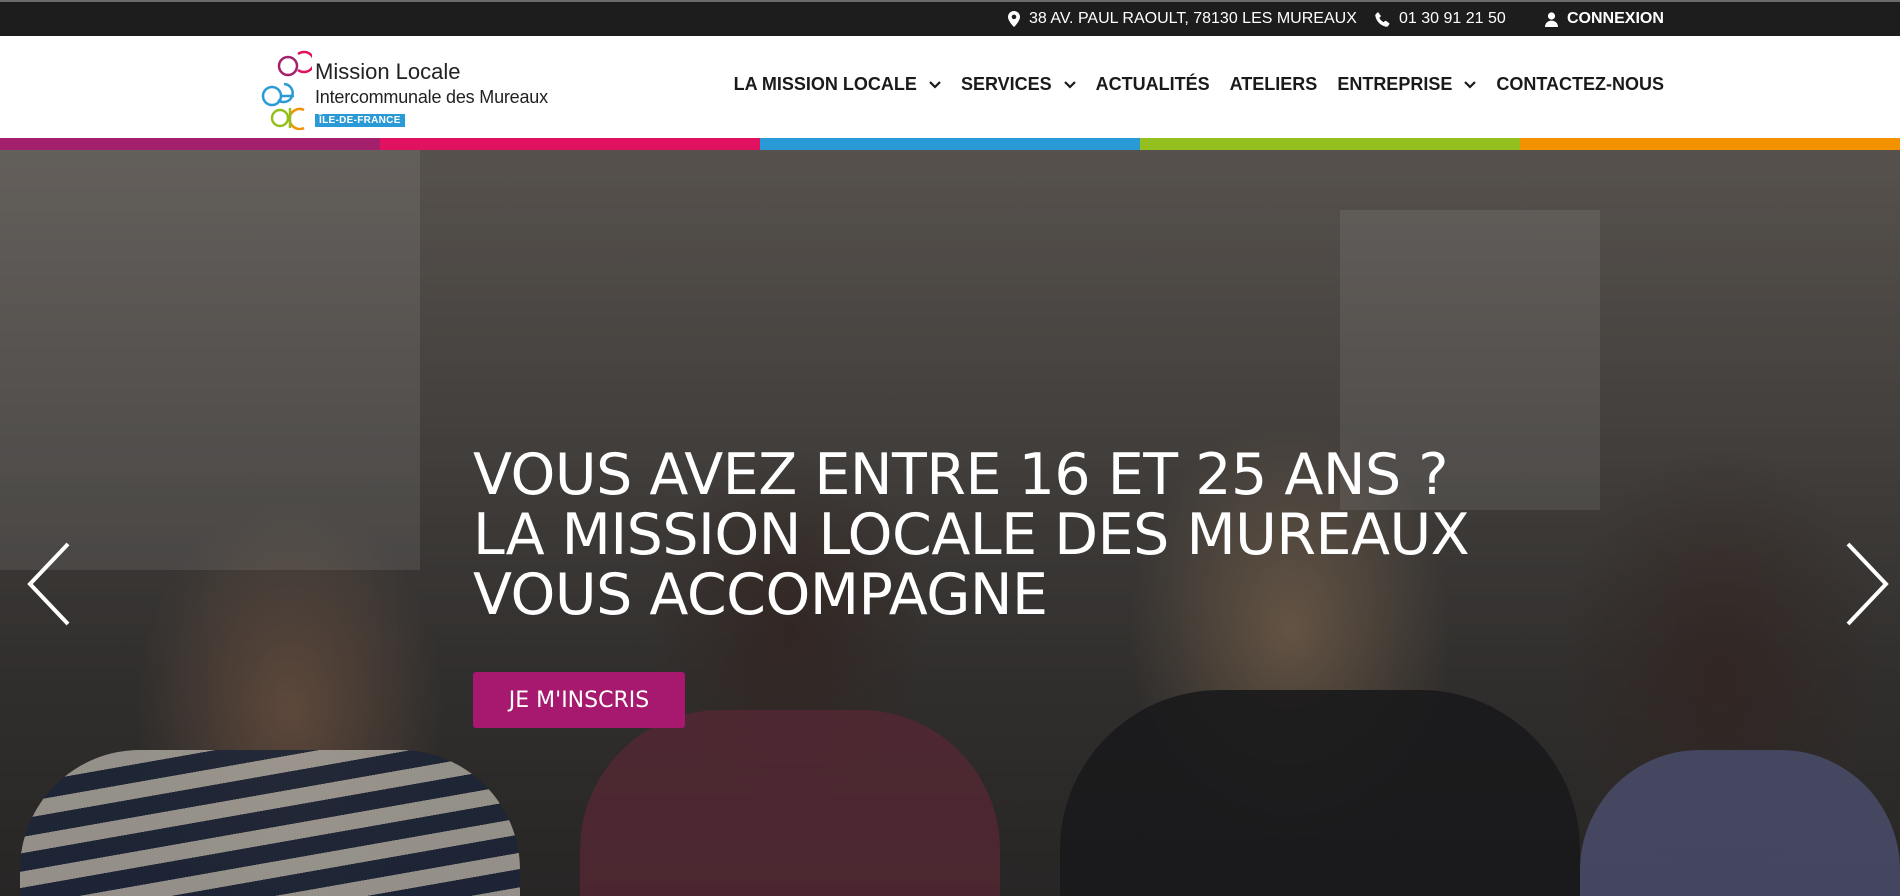 Image resolution: width=1900 pixels, height=896 pixels. What do you see at coordinates (1382, 19) in the screenshot?
I see `phone-icon` at bounding box center [1382, 19].